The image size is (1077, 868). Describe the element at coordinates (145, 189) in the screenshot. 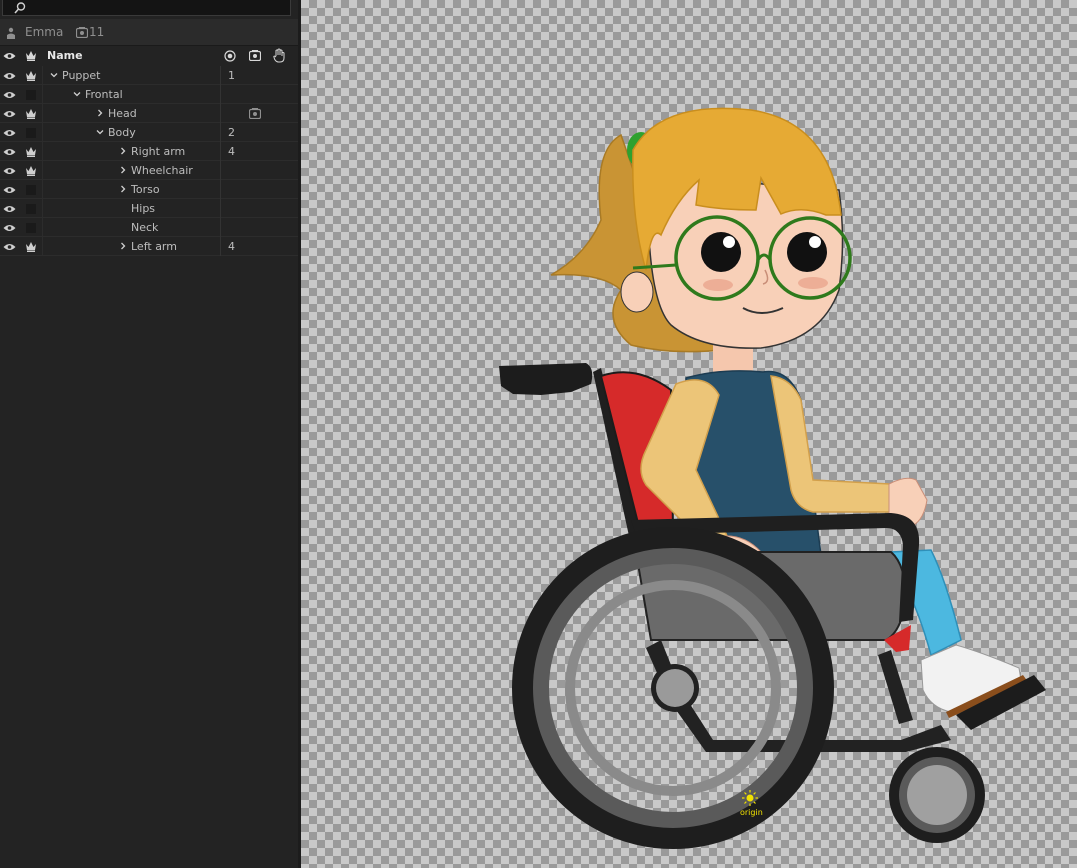

I see `layer-name: Torso` at that location.